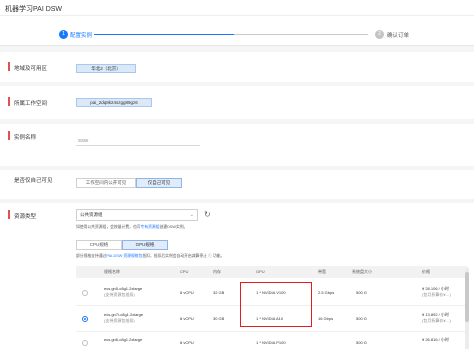 This screenshot has width=474, height=349. Describe the element at coordinates (219, 292) in the screenshot. I see `spec-memory: 32 GB` at that location.